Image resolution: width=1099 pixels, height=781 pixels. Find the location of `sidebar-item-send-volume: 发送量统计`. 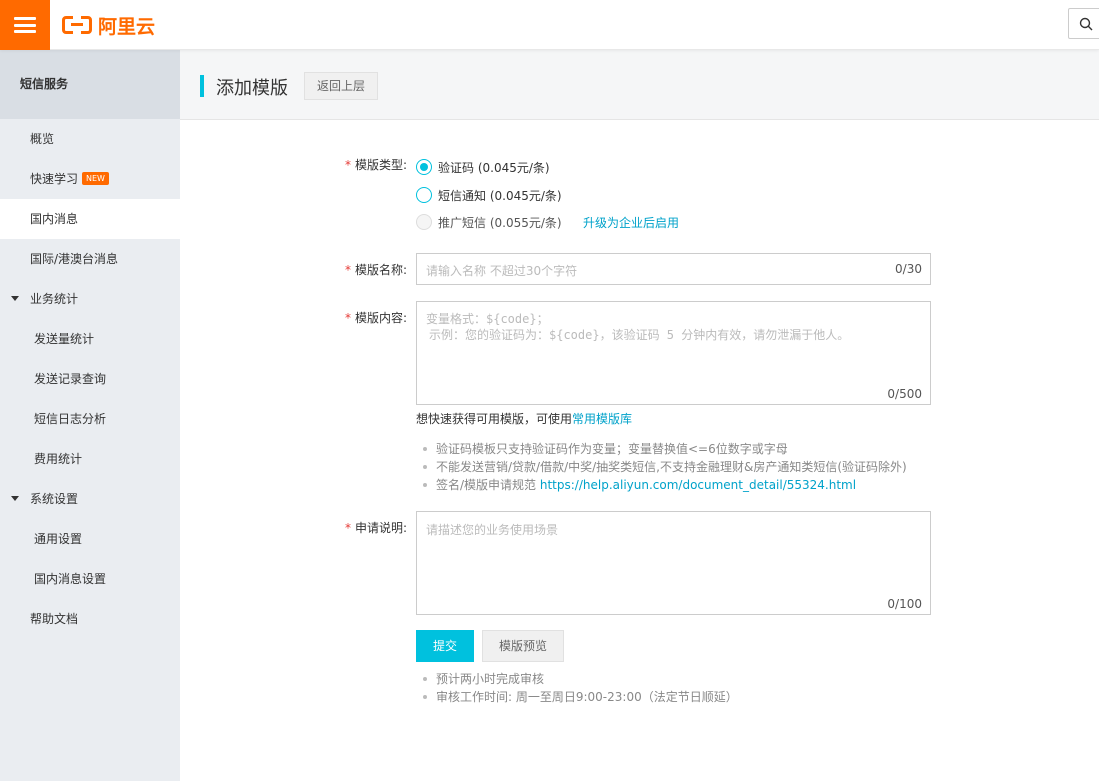

sidebar-item-send-volume: 发送量统计 is located at coordinates (90, 339).